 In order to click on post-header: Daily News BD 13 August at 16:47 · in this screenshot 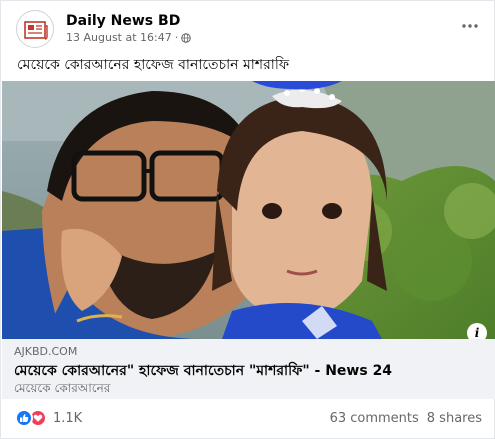, I will do `click(248, 30)`.